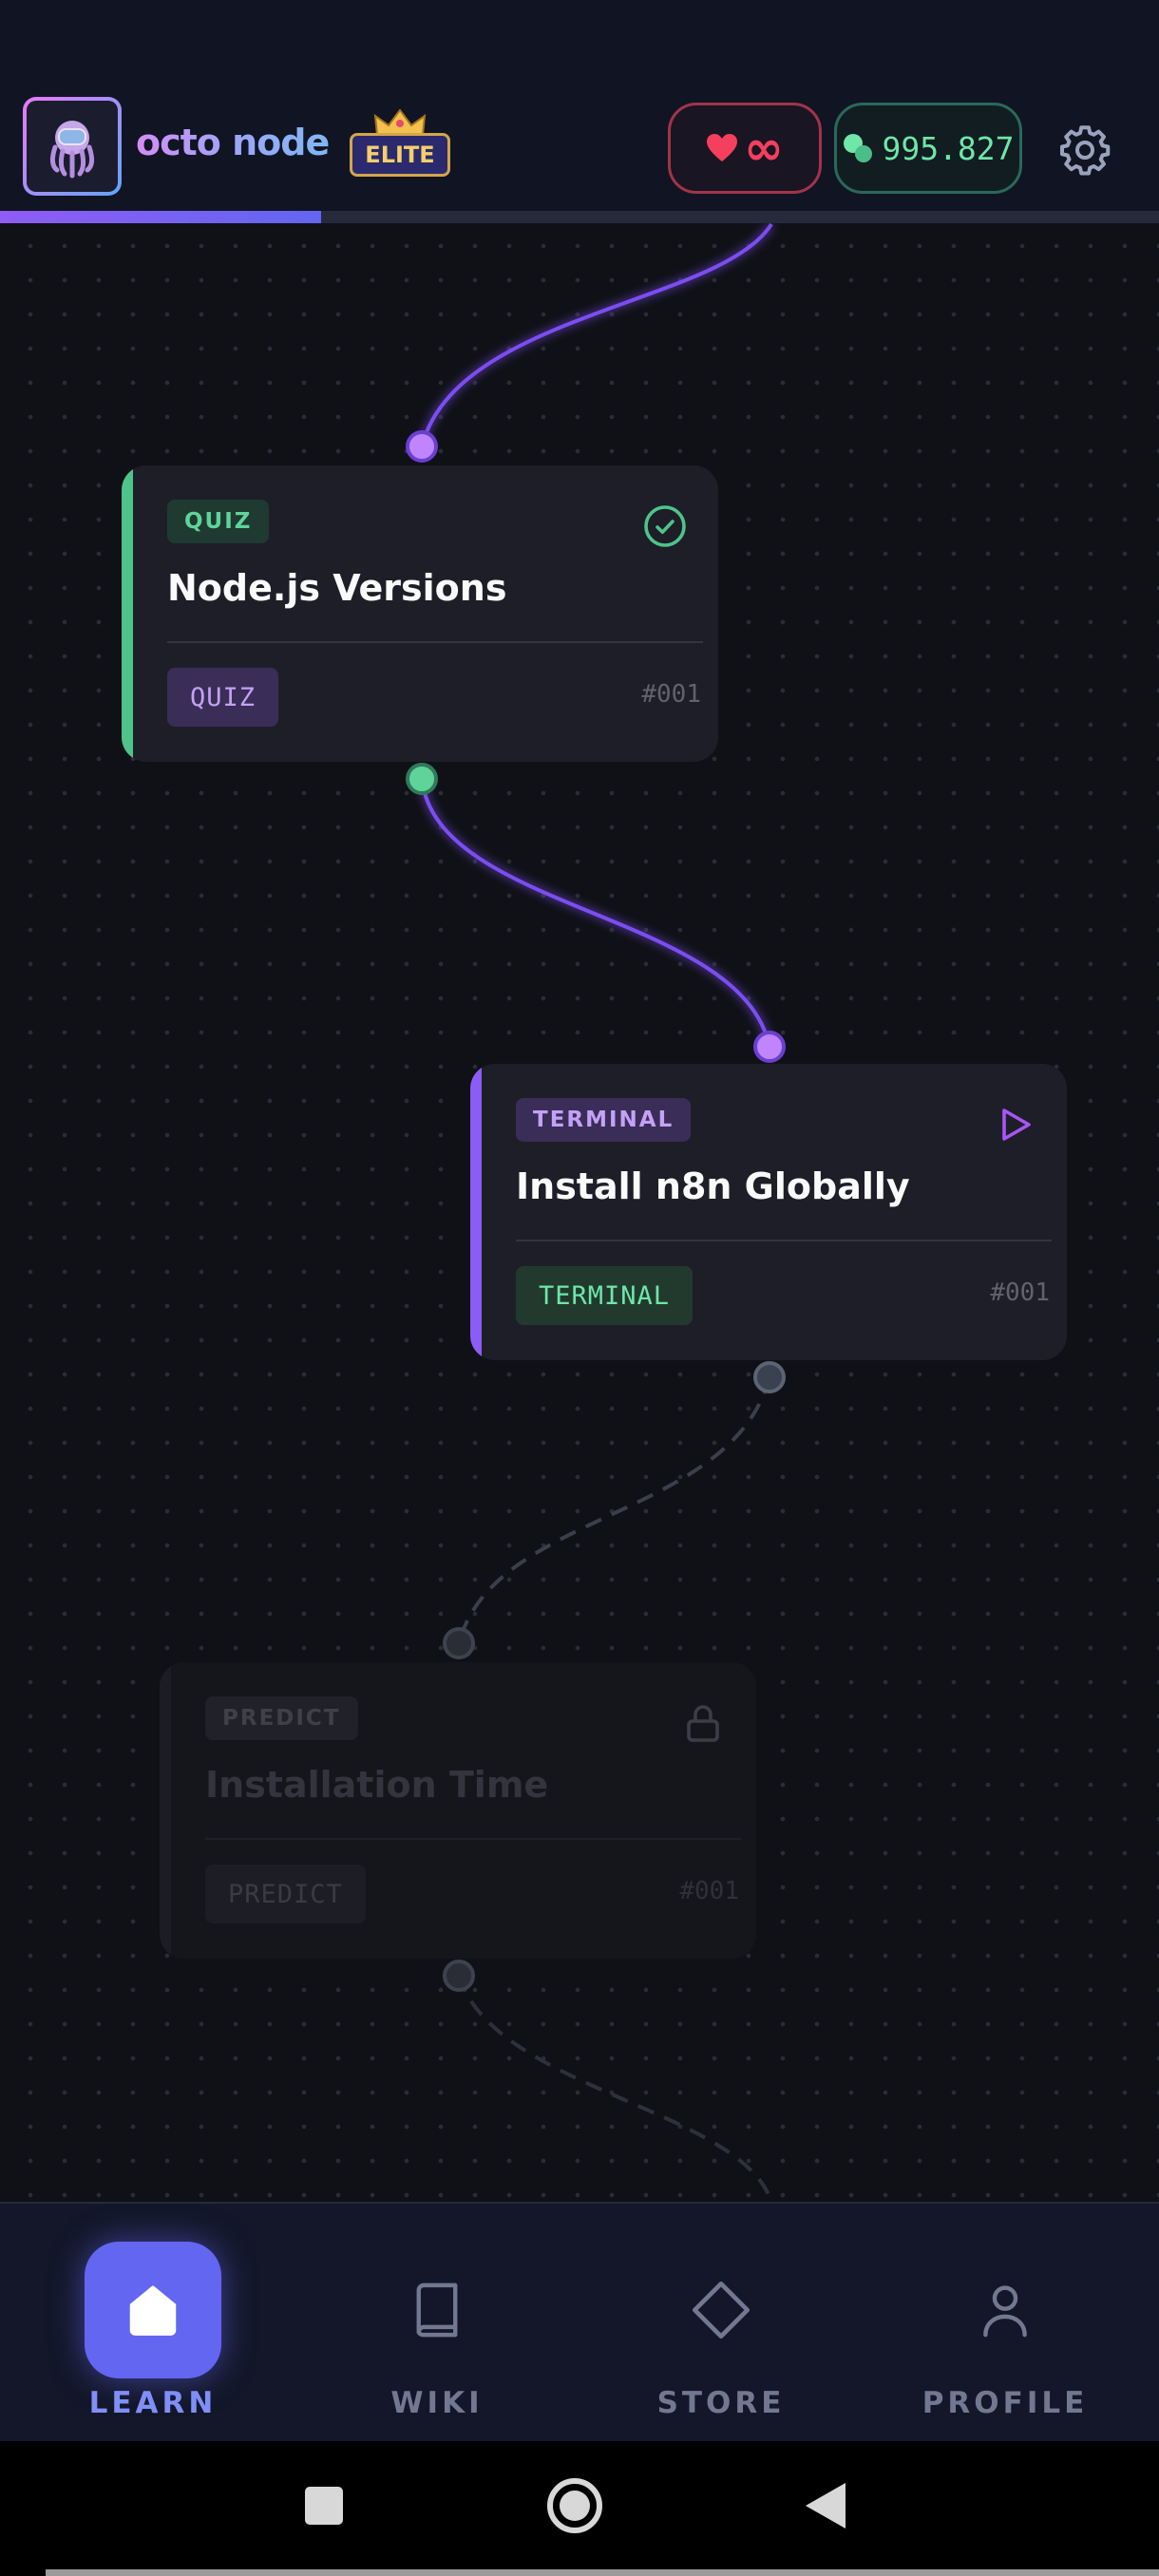 The height and width of the screenshot is (2576, 1159). I want to click on elite-label: ELITE, so click(400, 155).